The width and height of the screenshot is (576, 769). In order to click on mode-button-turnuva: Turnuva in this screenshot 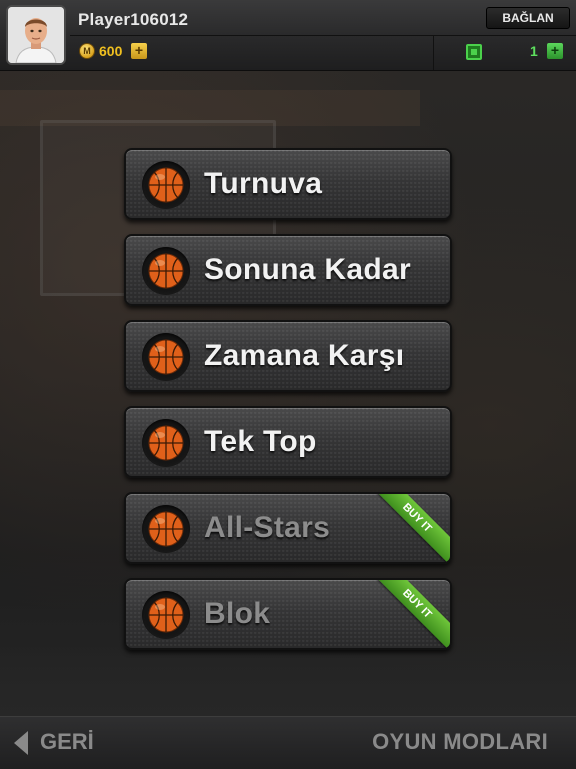, I will do `click(288, 184)`.